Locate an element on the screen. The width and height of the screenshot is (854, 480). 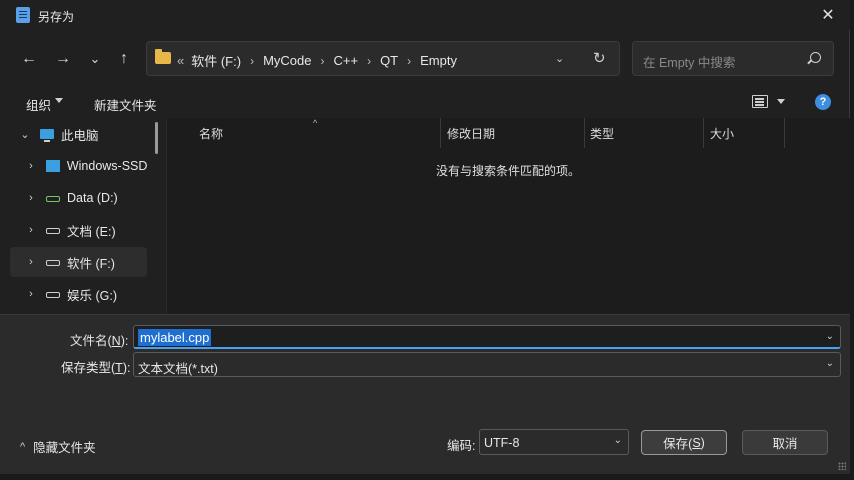
help-icon: ? is located at coordinates (823, 102).